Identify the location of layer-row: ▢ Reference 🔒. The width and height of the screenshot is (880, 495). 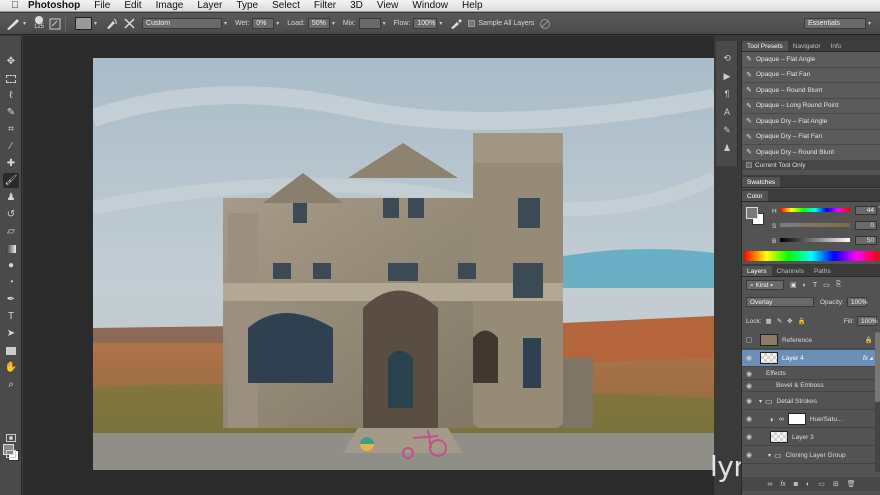
(811, 340).